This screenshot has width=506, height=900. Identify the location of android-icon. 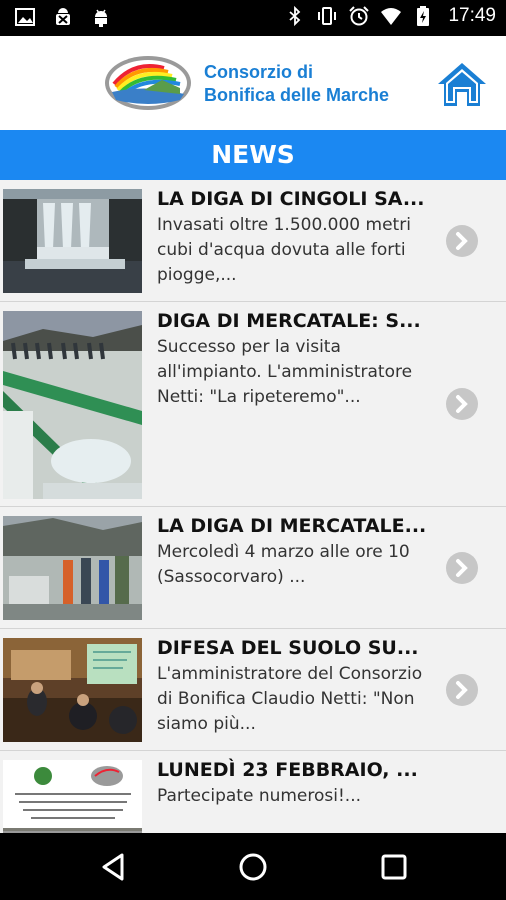
(101, 18).